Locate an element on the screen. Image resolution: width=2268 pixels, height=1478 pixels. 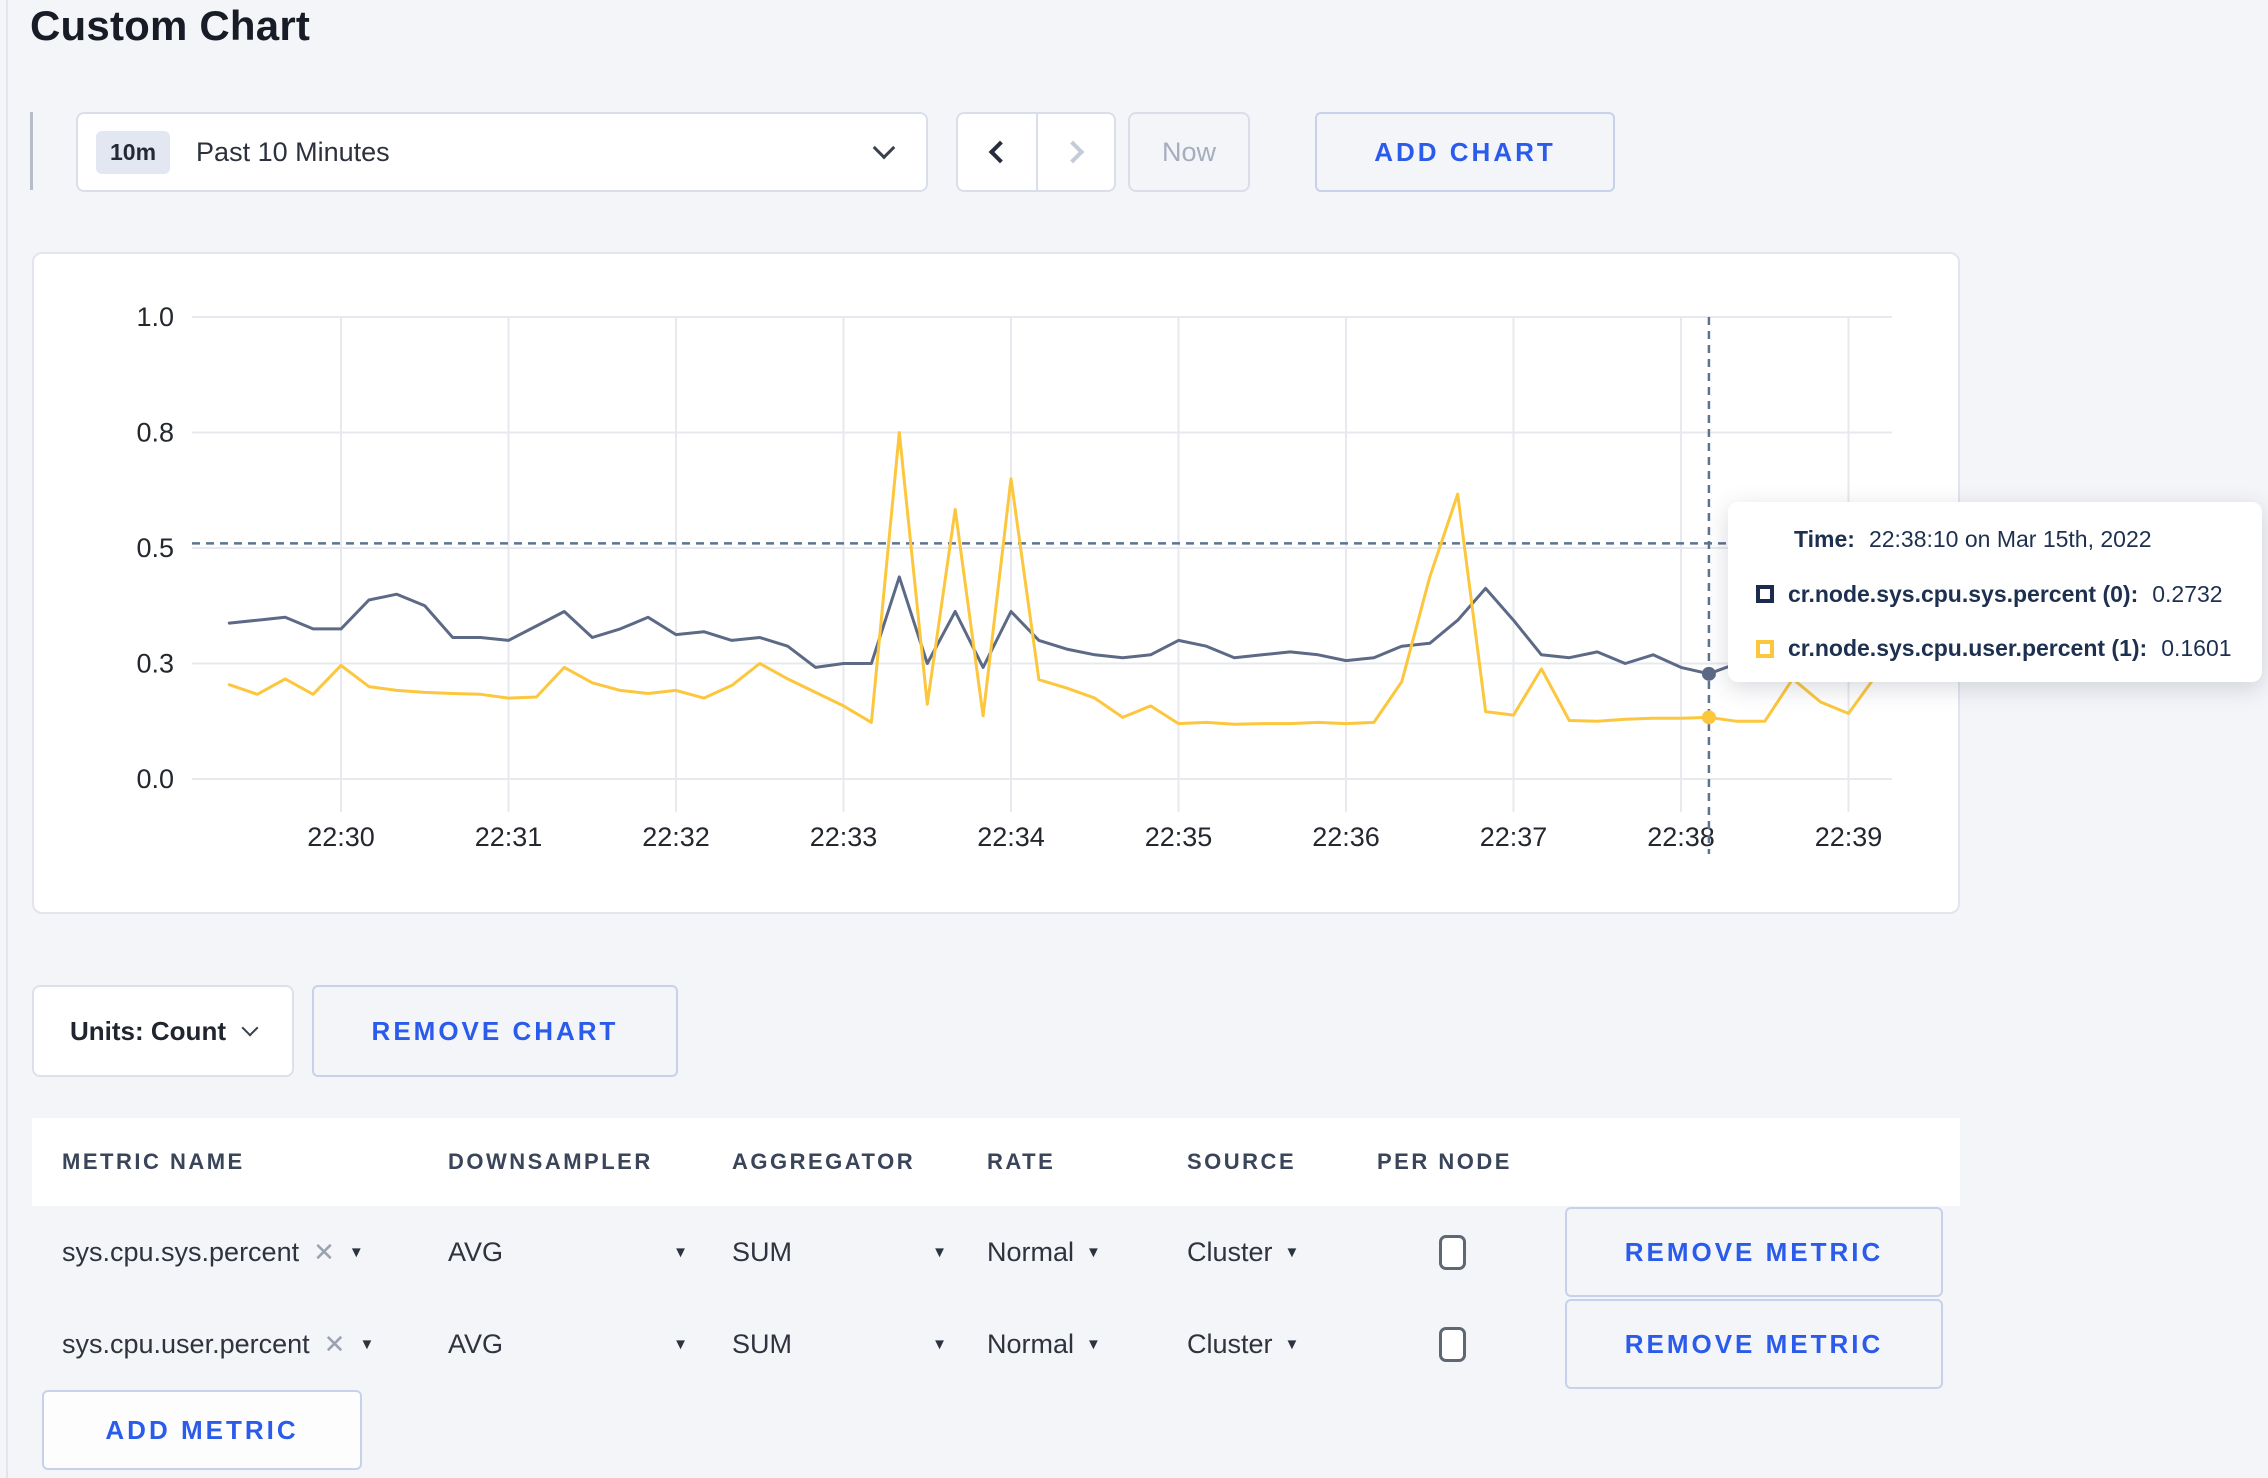
units-dropdown: Units: Count is located at coordinates (163, 1031).